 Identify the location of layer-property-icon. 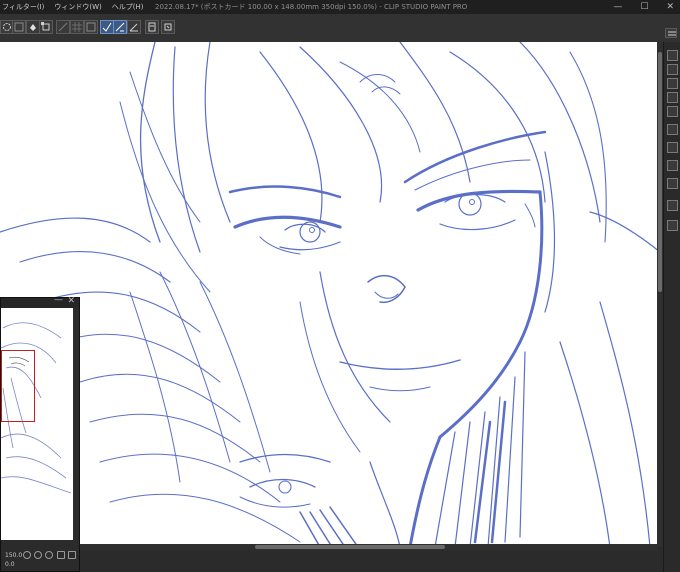
(672, 55).